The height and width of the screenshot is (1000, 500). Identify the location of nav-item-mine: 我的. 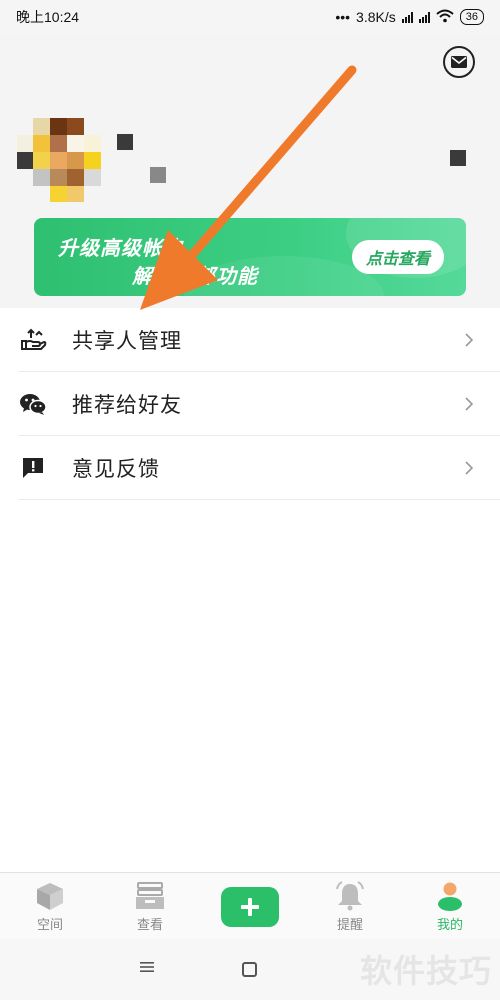
(450, 905).